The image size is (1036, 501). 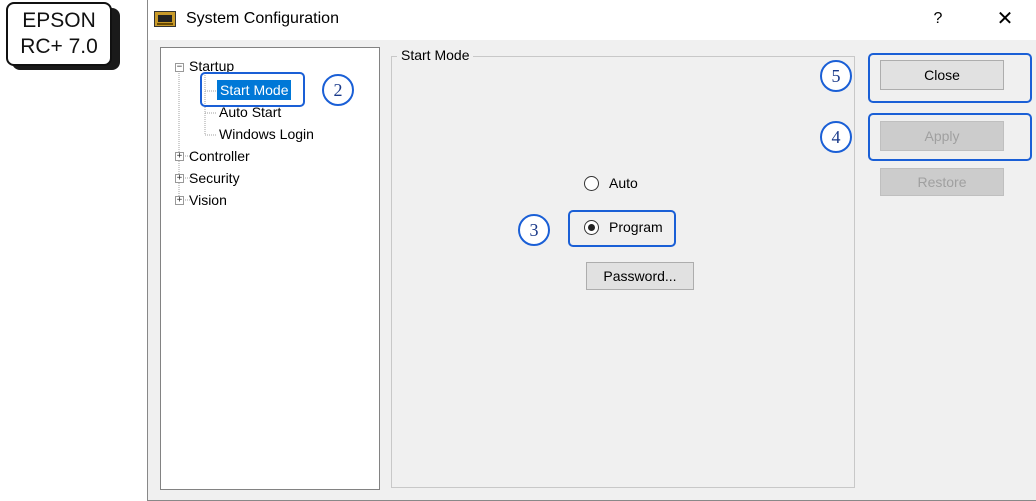 I want to click on callout-number-3: 3, so click(x=534, y=230).